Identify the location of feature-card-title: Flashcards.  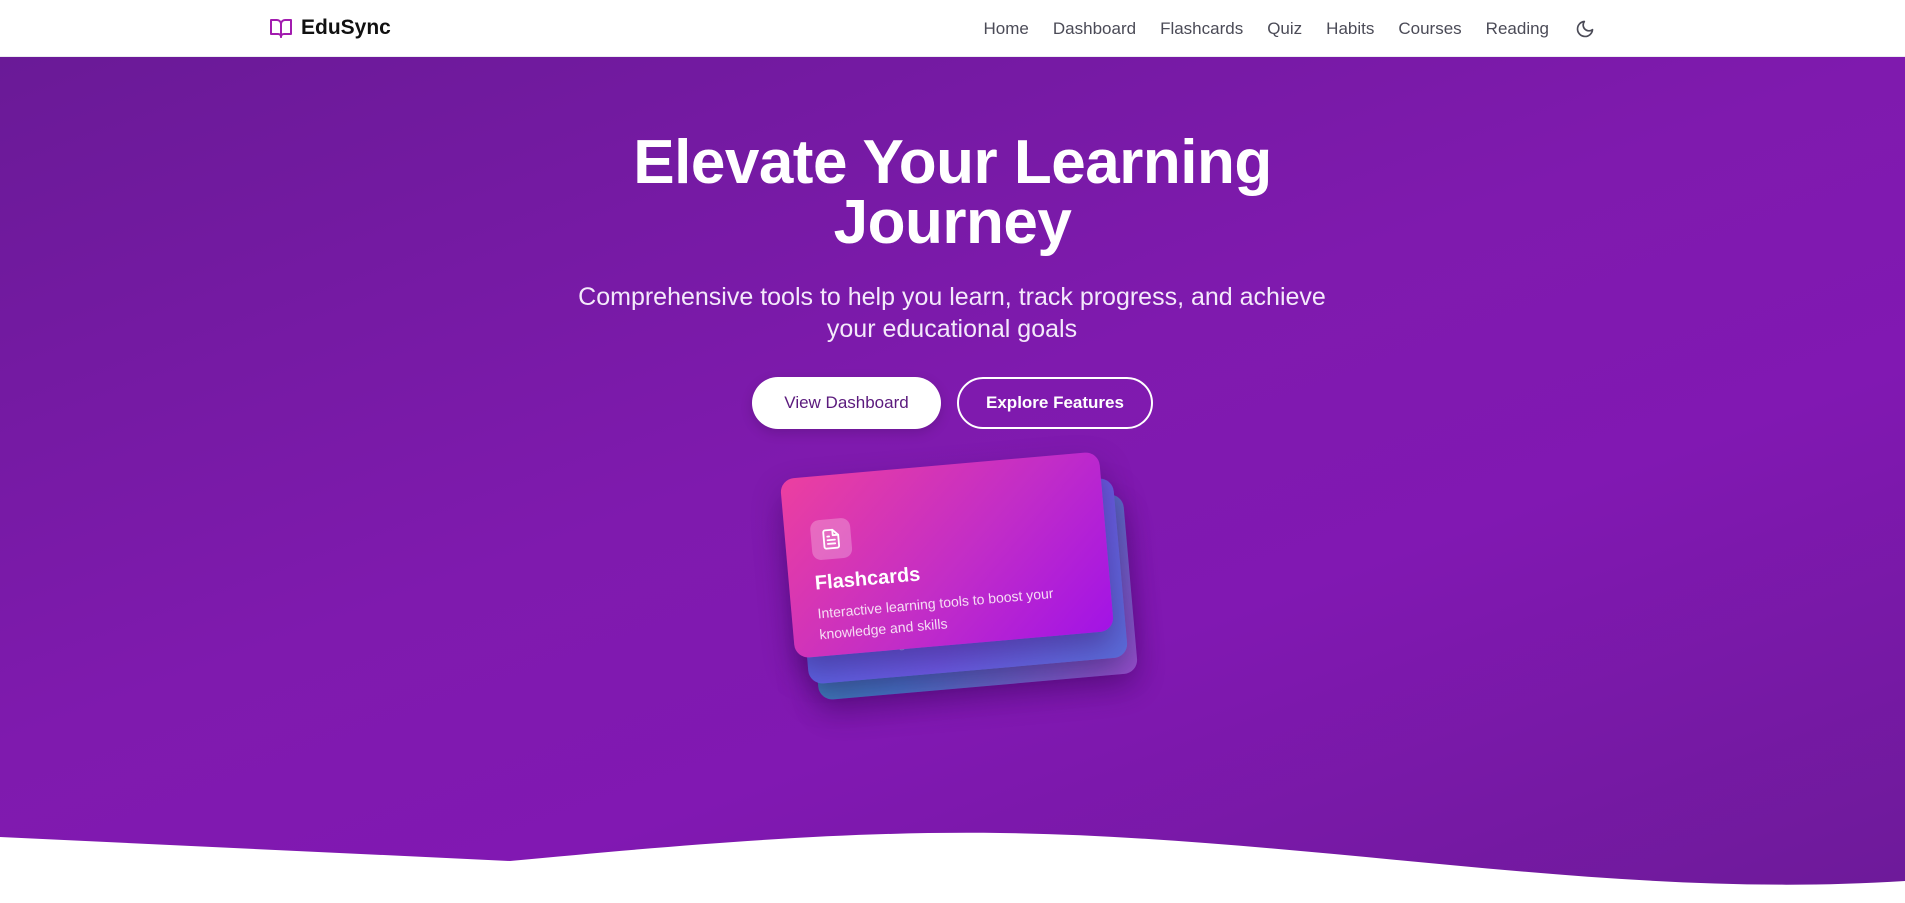
(868, 579).